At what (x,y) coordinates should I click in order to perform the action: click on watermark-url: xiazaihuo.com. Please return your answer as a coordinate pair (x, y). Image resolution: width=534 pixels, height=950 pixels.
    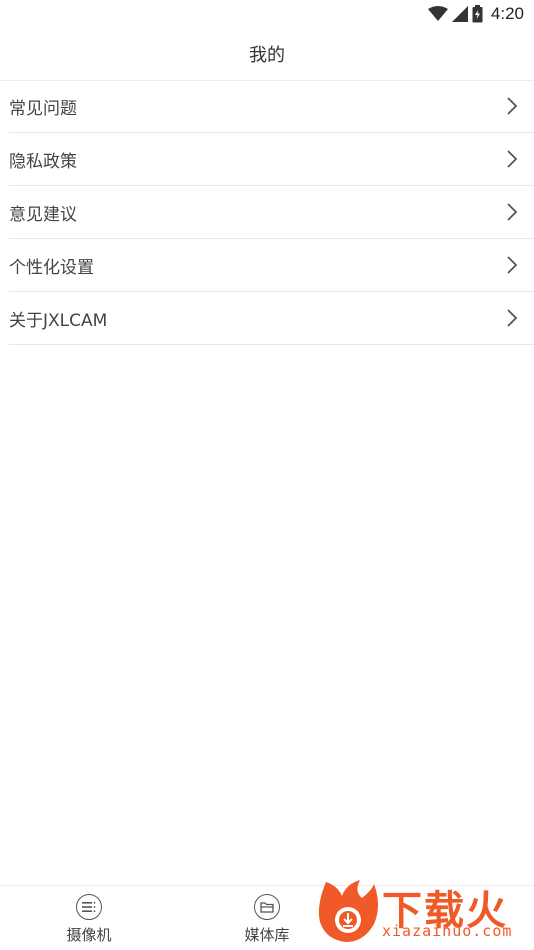
    Looking at the image, I should click on (447, 931).